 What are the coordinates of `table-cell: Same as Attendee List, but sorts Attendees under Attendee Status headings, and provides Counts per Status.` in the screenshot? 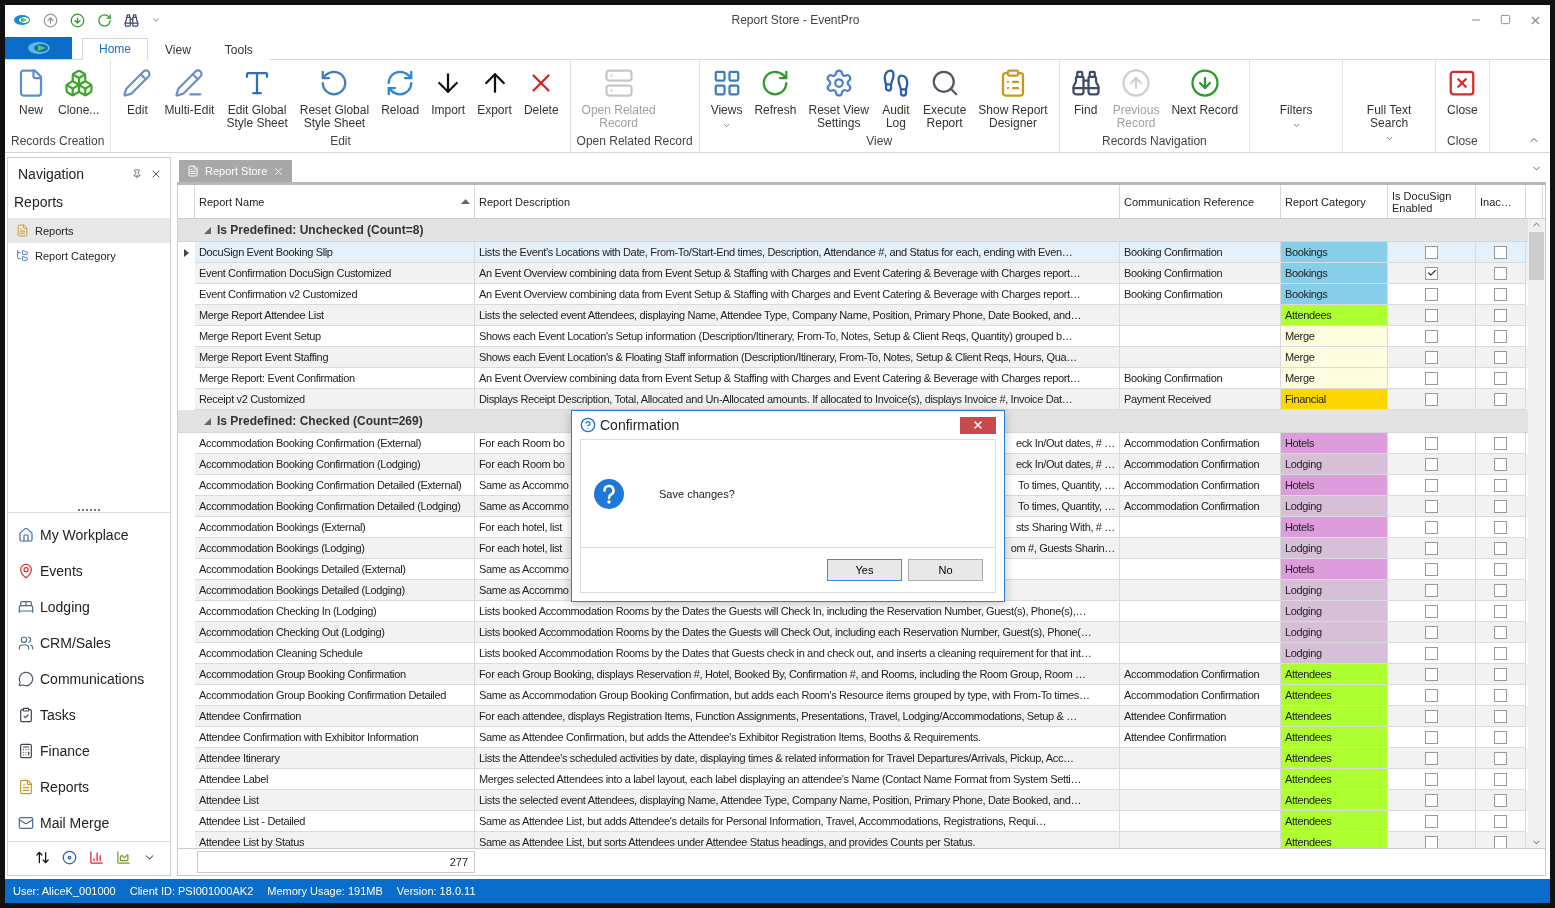 It's located at (797, 840).